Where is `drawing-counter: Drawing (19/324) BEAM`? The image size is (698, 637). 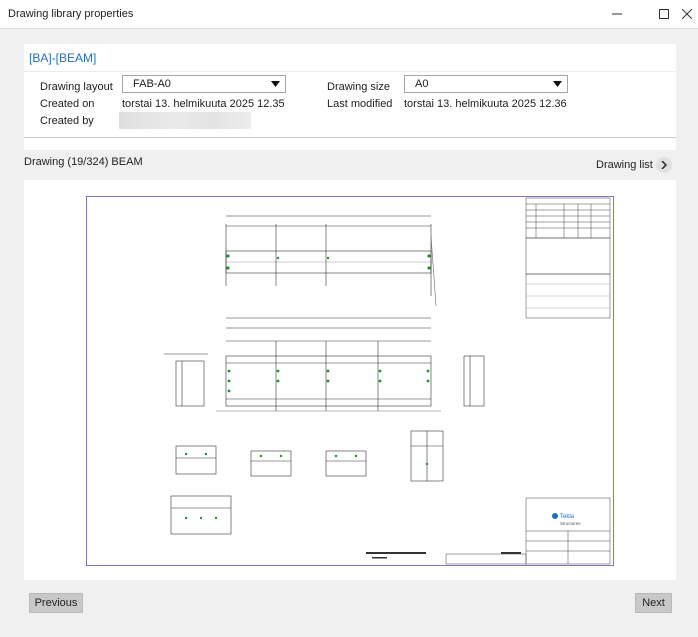 drawing-counter: Drawing (19/324) BEAM is located at coordinates (83, 162).